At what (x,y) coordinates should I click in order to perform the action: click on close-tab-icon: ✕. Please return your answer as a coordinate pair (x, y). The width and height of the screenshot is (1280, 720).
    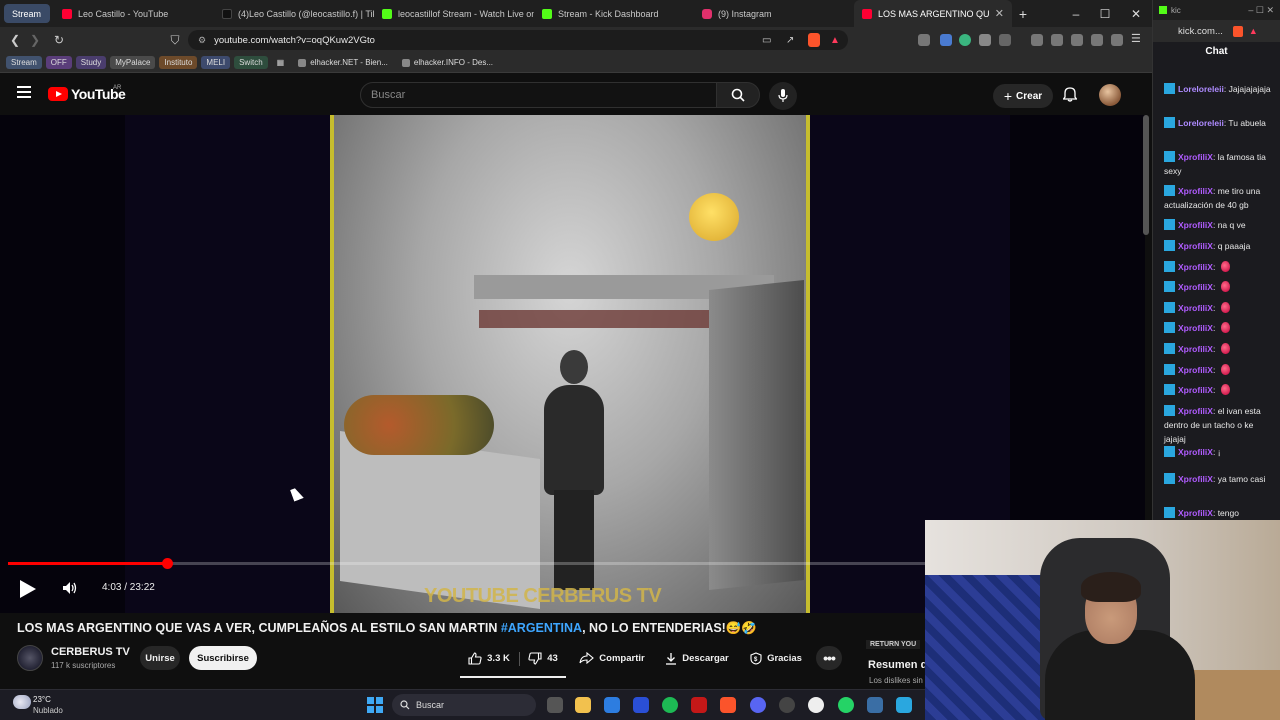
    Looking at the image, I should click on (999, 13).